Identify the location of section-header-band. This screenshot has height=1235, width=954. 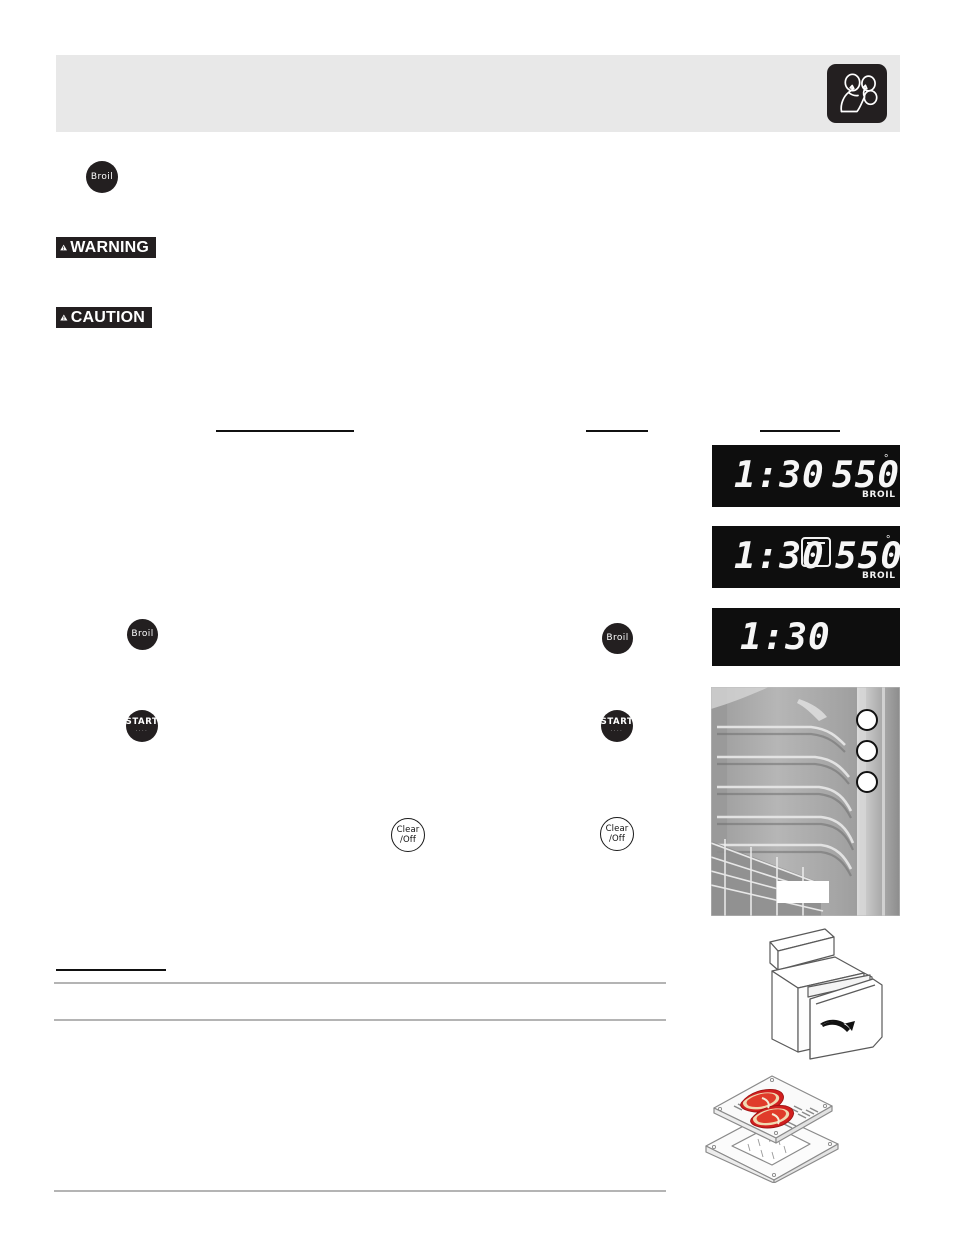
(478, 93).